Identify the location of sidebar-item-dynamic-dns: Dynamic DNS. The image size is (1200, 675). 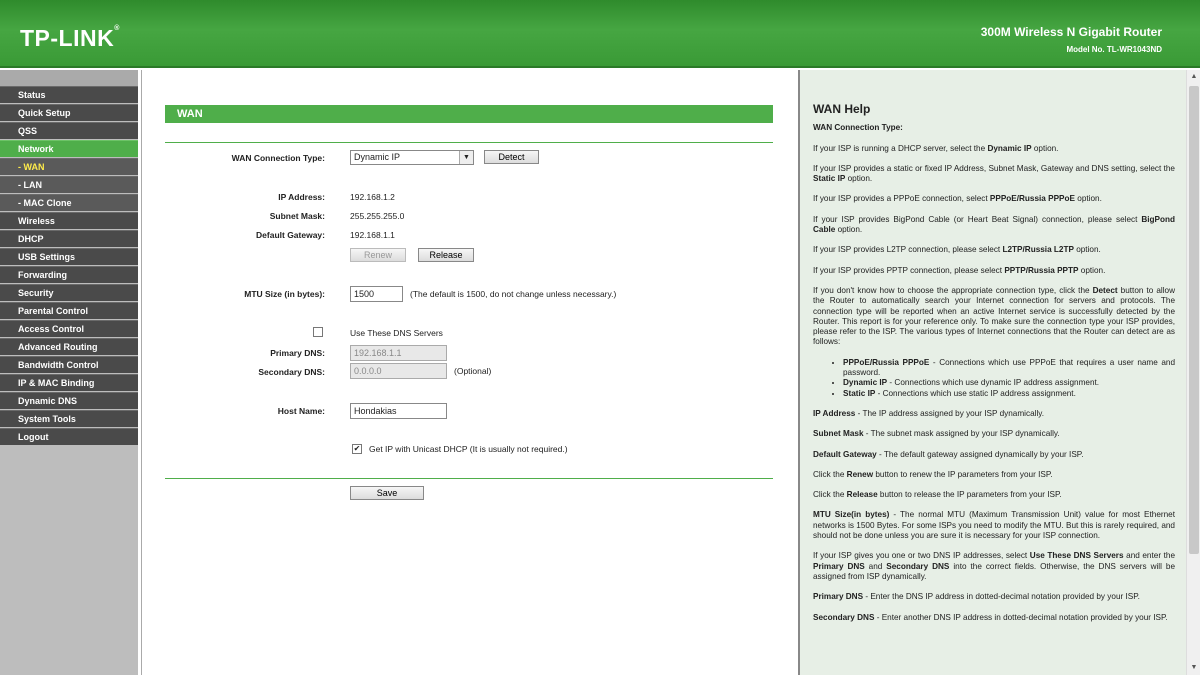
(69, 400).